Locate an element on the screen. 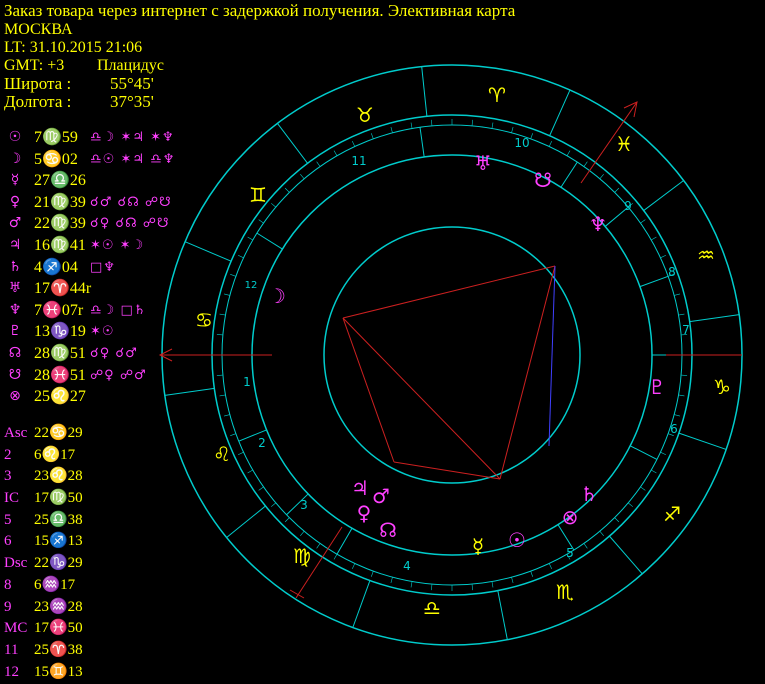 The image size is (765, 684). gemini-icon: ♊ is located at coordinates (258, 195).